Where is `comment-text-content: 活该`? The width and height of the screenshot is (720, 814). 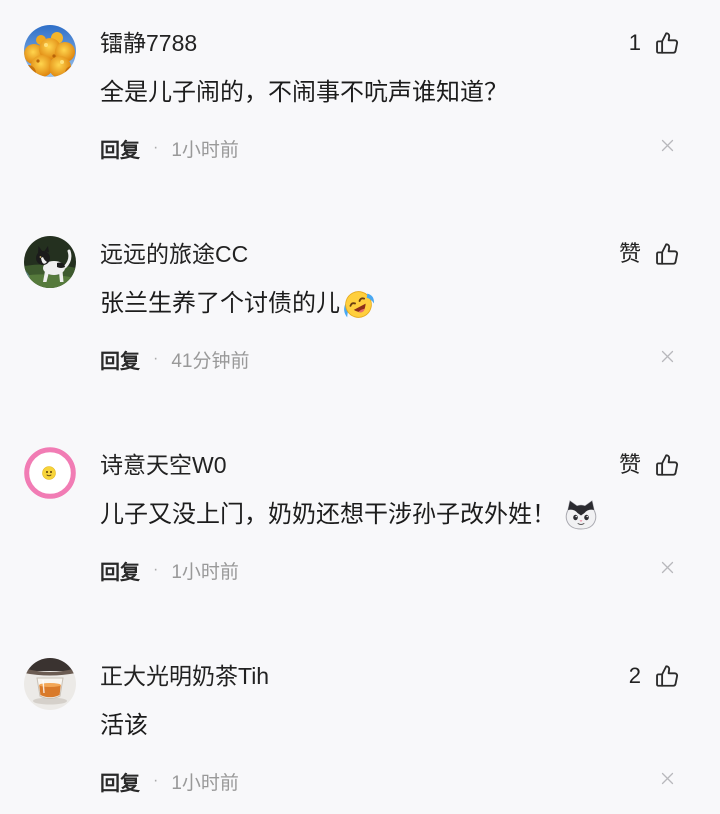
comment-text-content: 活该 is located at coordinates (124, 725).